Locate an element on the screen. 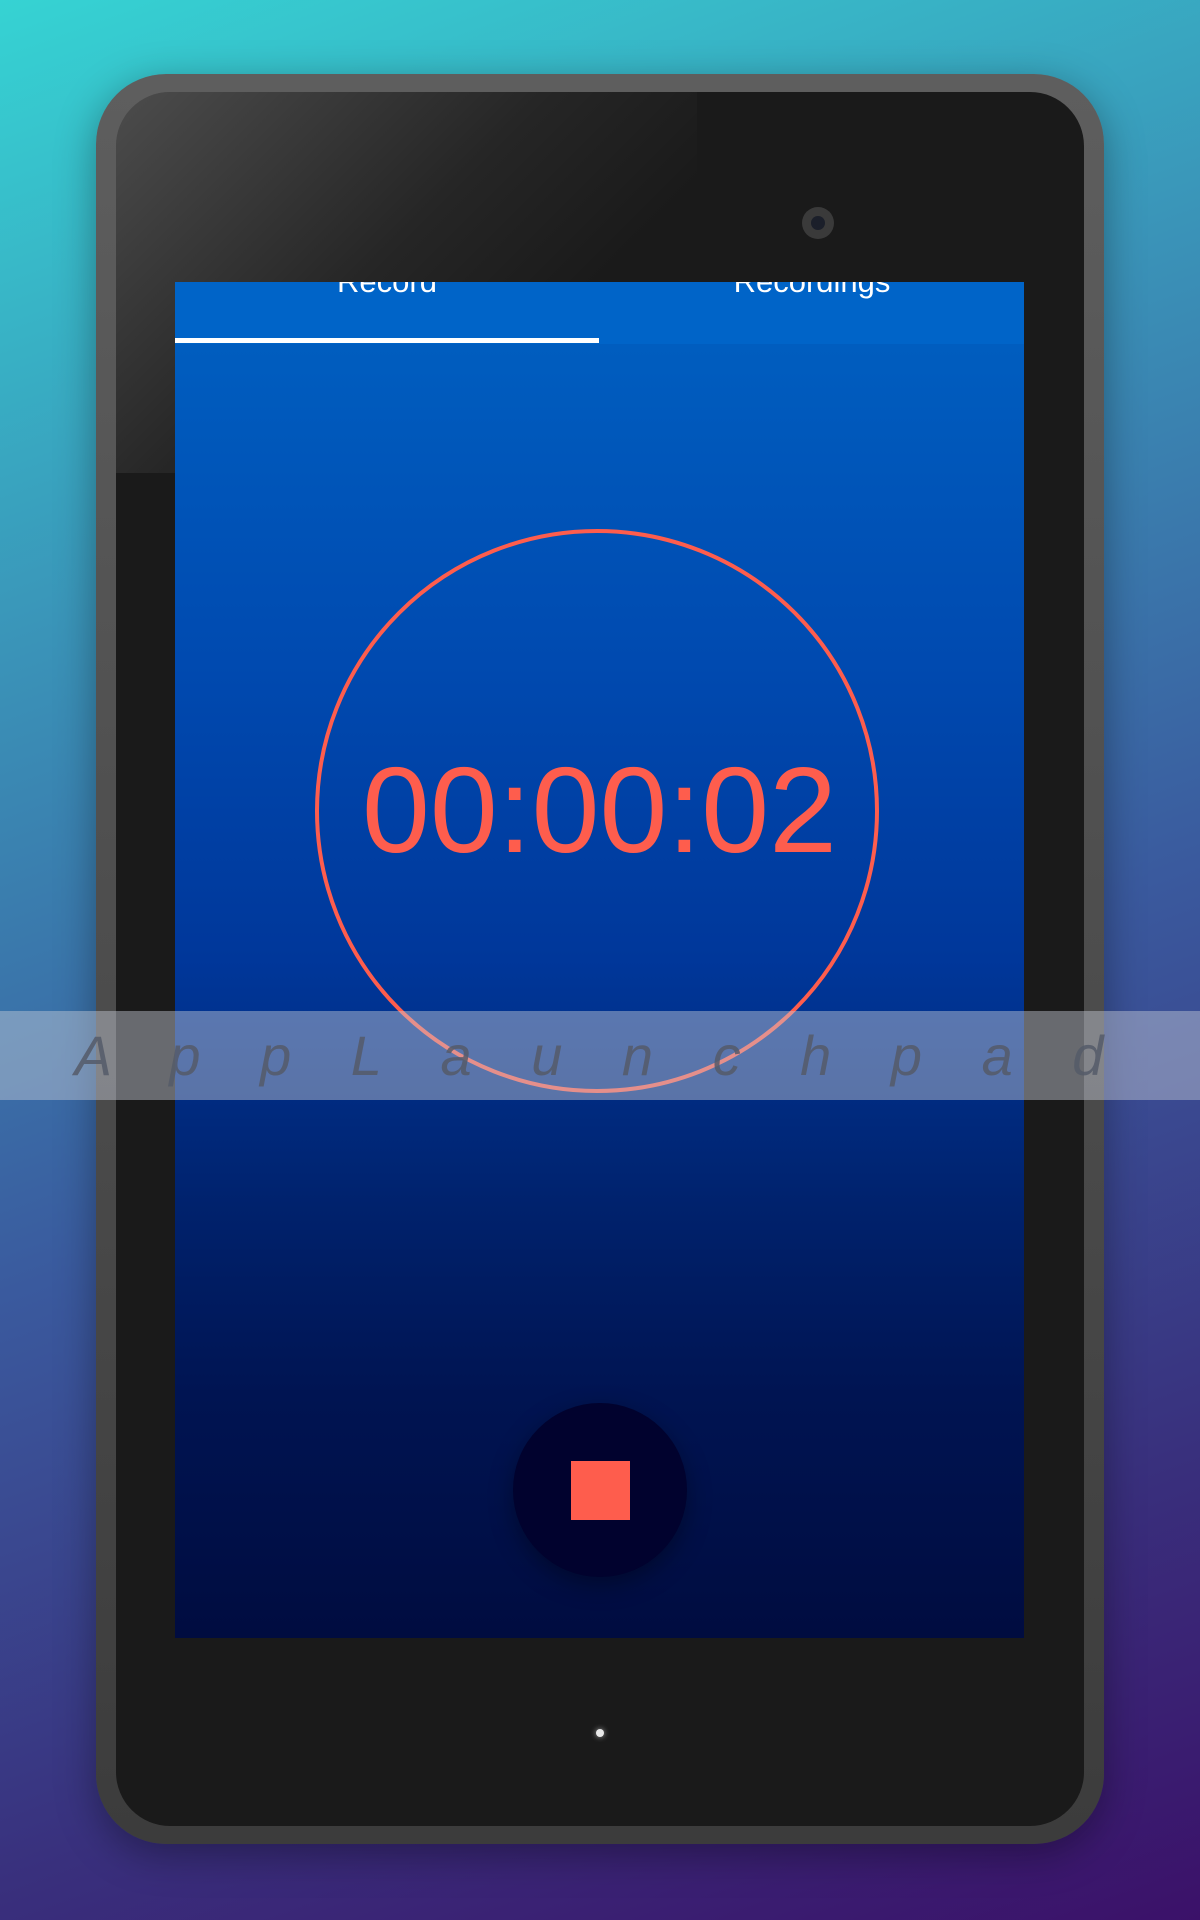  stop-recording-button is located at coordinates (600, 1490).